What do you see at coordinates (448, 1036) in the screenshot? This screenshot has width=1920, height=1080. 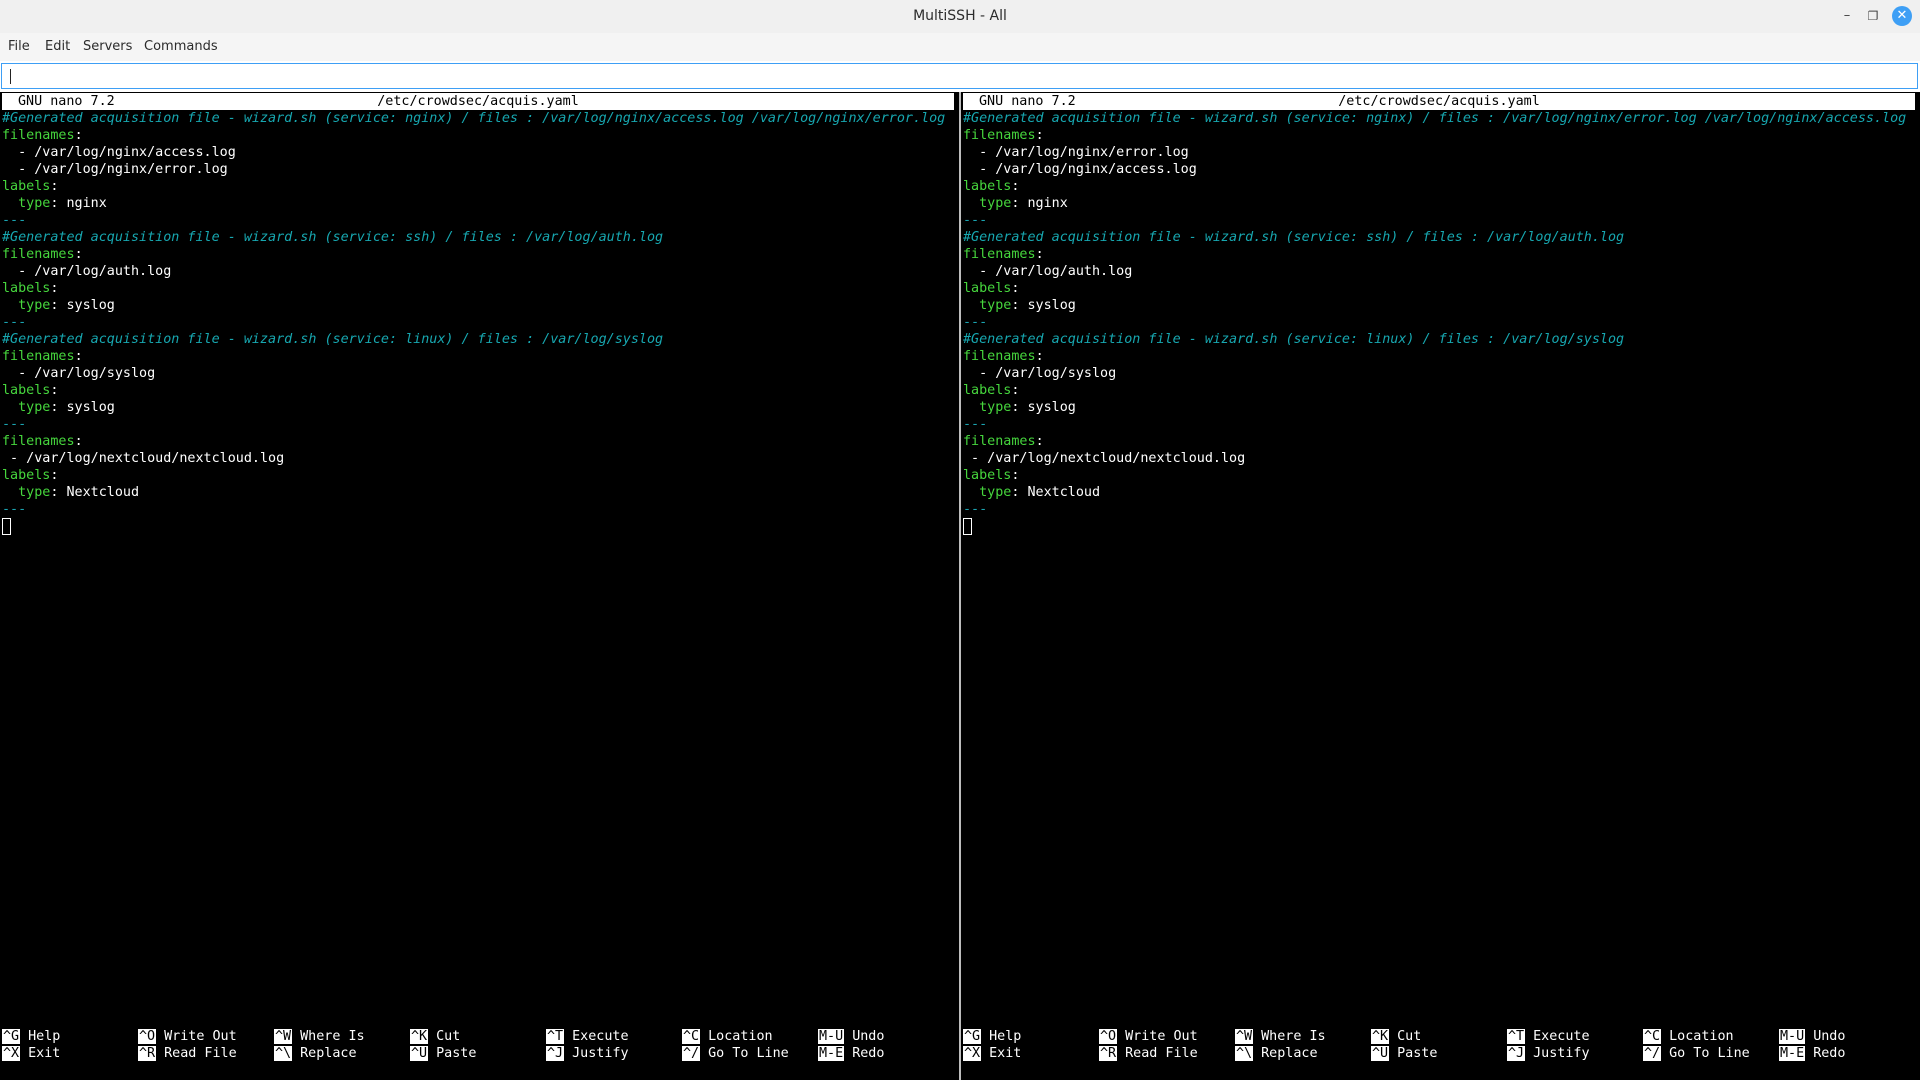 I see `shortcut-label: Cut` at bounding box center [448, 1036].